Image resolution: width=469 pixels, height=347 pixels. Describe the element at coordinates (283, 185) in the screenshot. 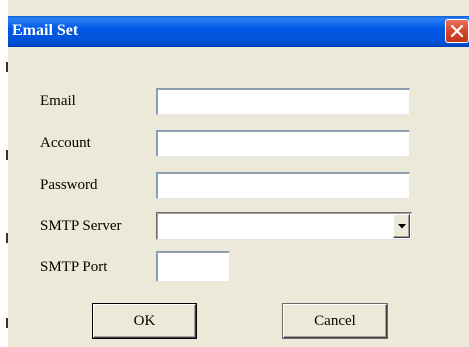

I see `password-field` at that location.